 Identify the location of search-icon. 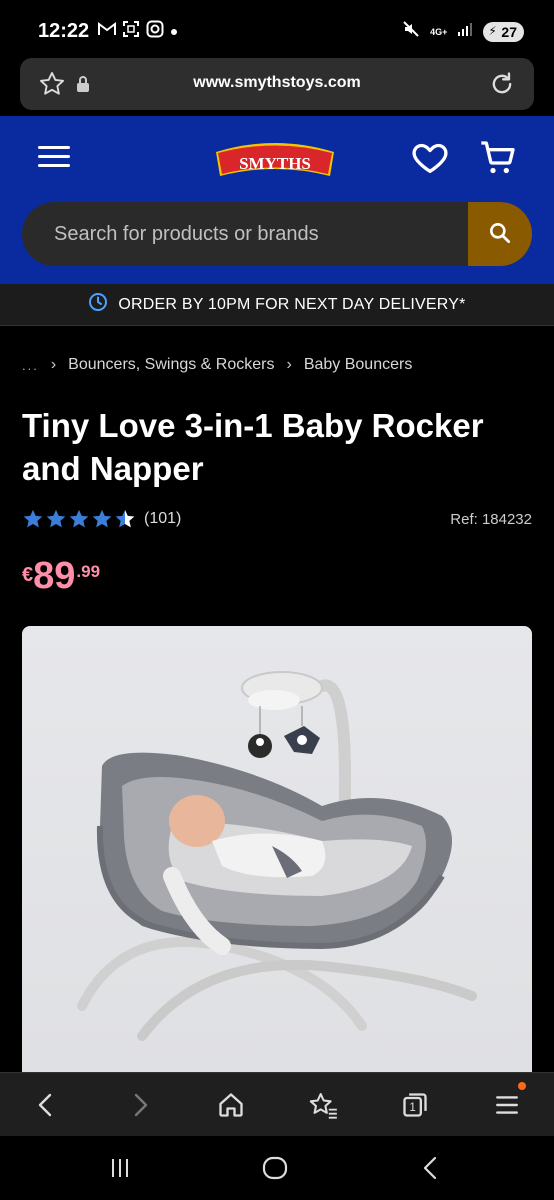
(500, 234).